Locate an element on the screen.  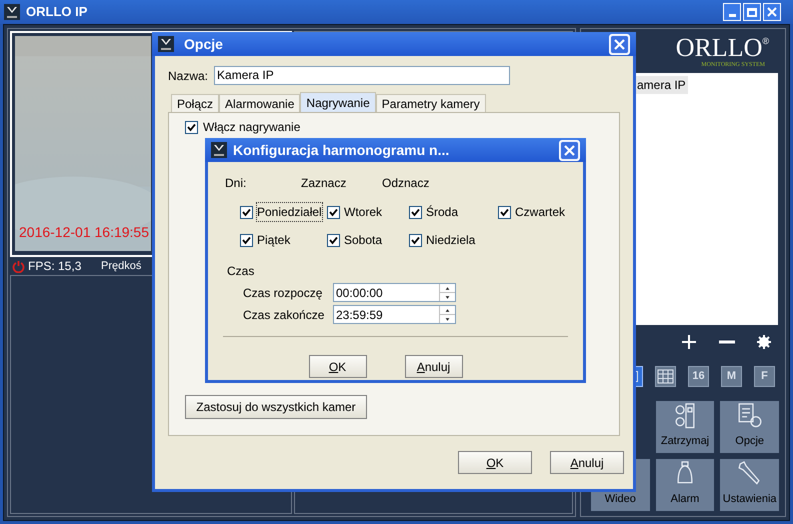
name-label: Nazwa: is located at coordinates (188, 76).